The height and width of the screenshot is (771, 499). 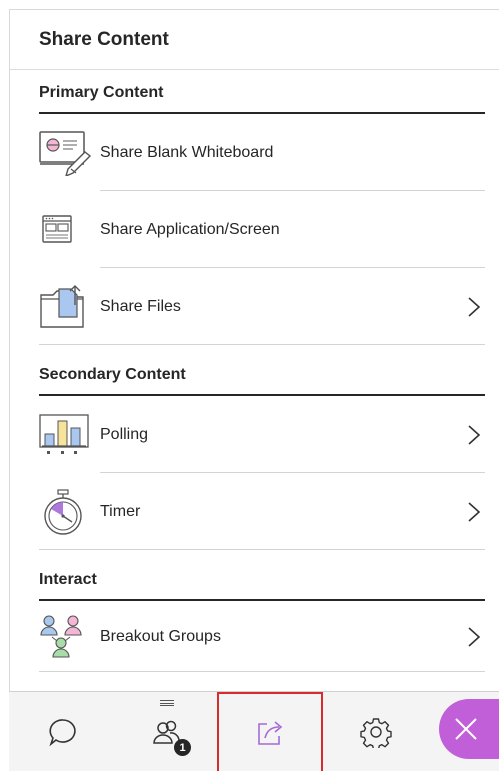 I want to click on chat-tab, so click(x=63, y=731).